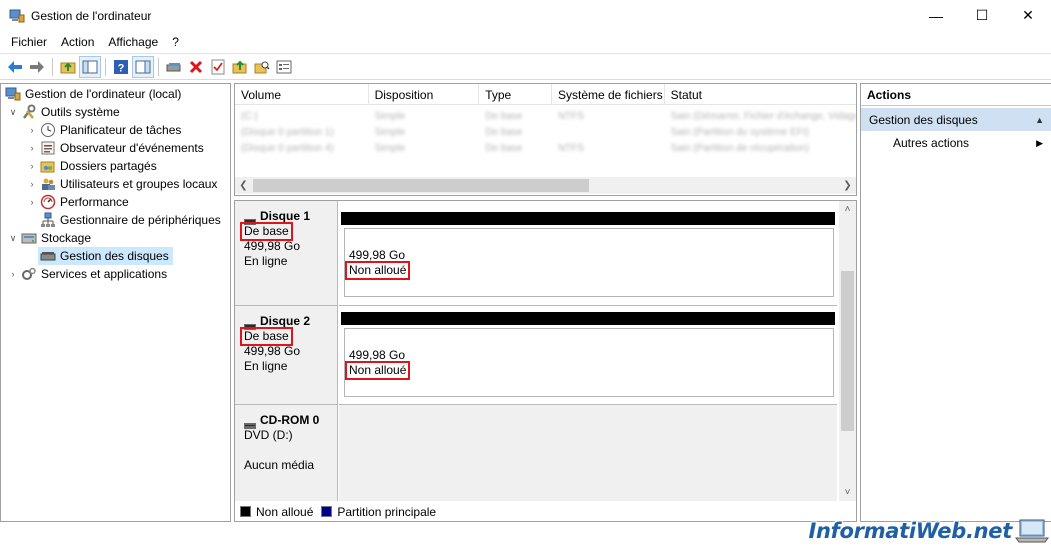 This screenshot has height=547, width=1051. Describe the element at coordinates (250, 423) in the screenshot. I see `cdrom-drive-icon` at that location.